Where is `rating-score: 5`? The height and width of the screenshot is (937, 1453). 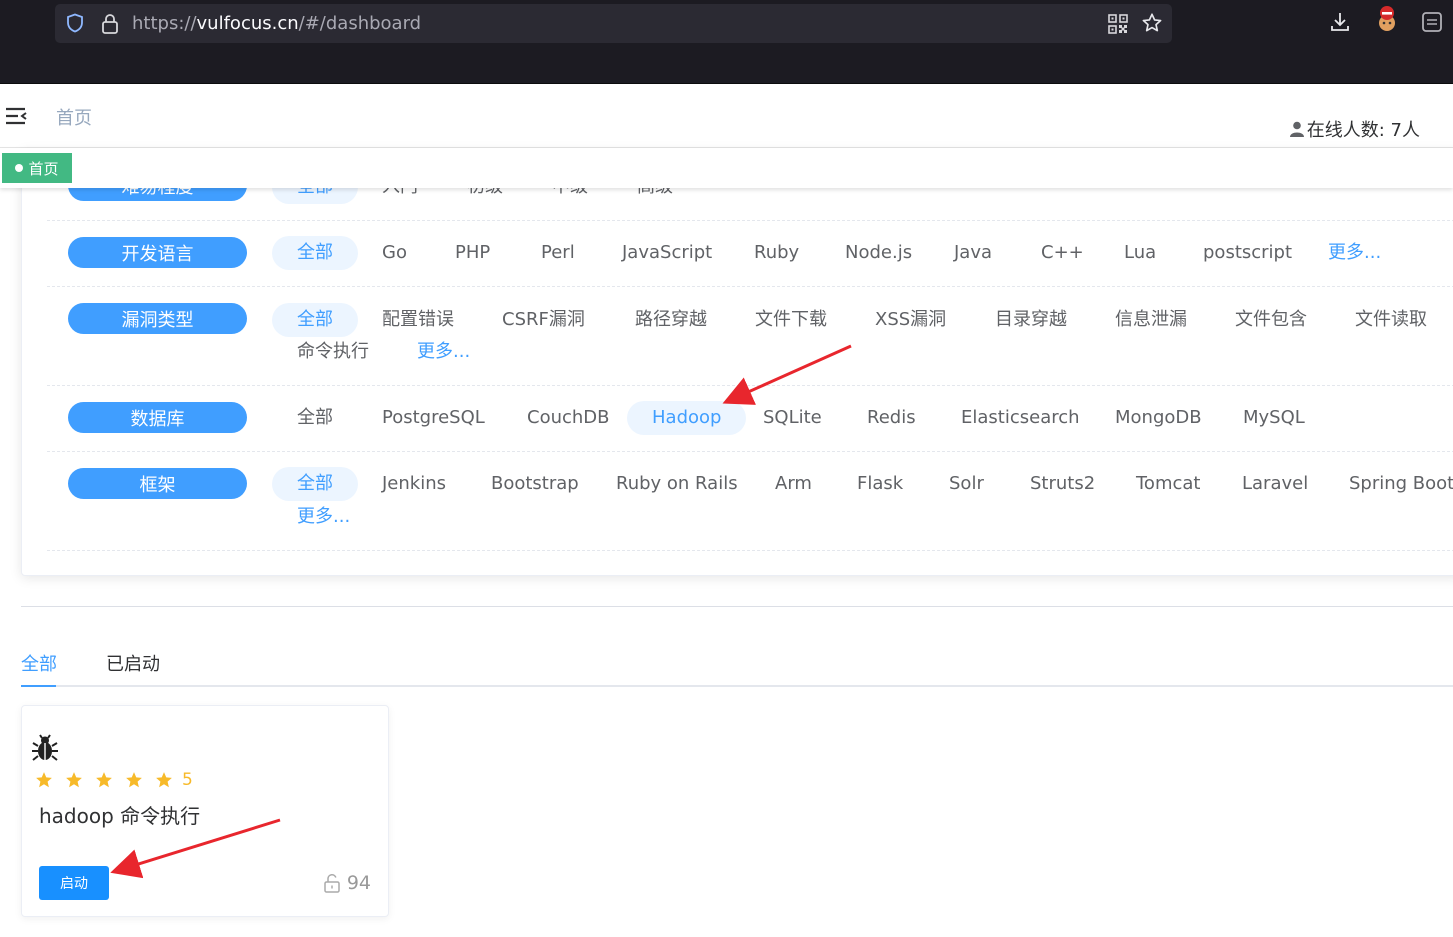
rating-score: 5 is located at coordinates (187, 780).